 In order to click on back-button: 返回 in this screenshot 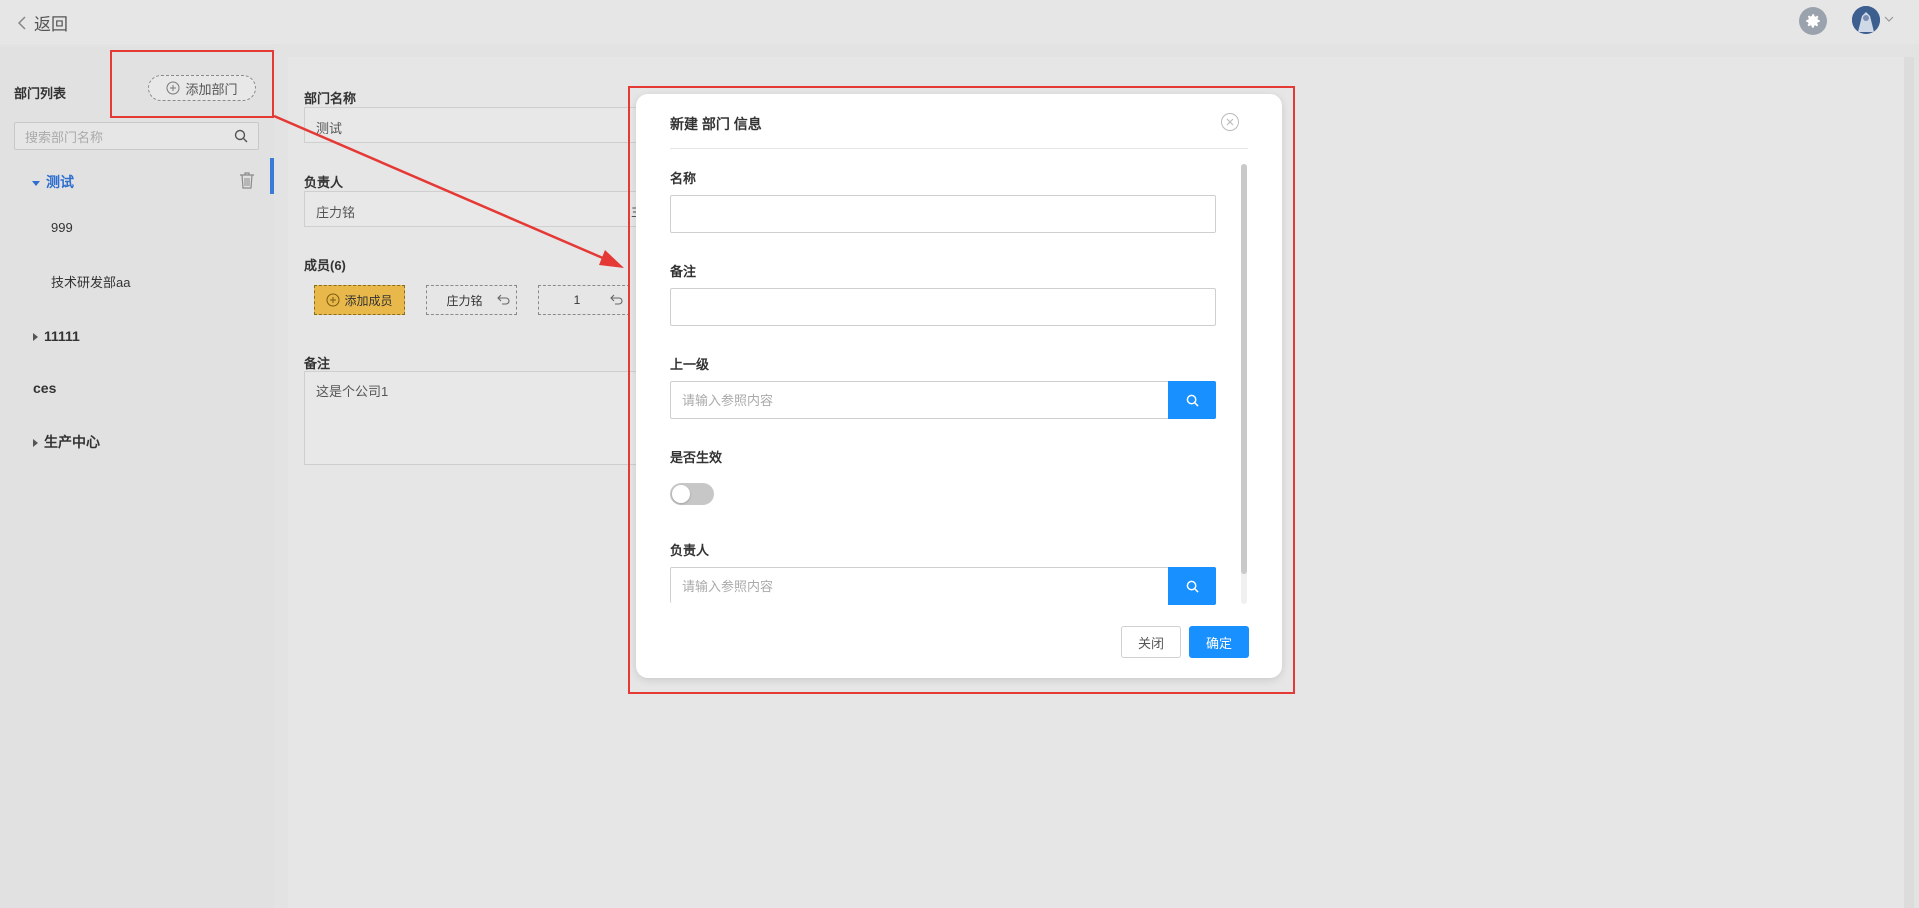, I will do `click(42, 22)`.